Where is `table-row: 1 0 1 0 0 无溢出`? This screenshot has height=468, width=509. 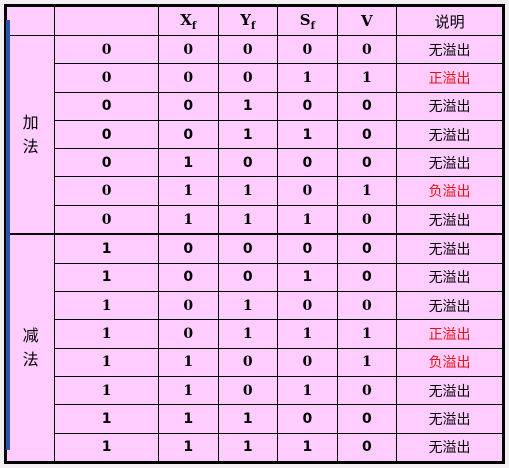 table-row: 1 0 1 0 0 无溢出 is located at coordinates (255, 306).